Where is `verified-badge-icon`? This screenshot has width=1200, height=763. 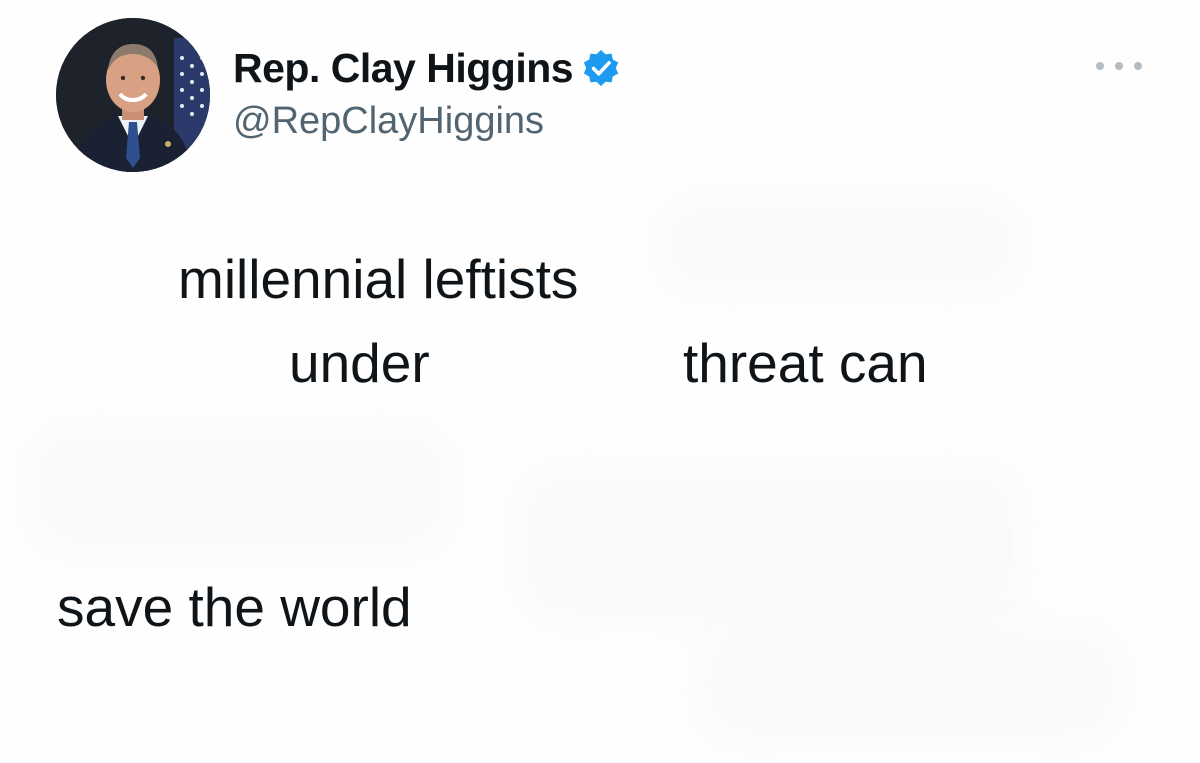
verified-badge-icon is located at coordinates (601, 68).